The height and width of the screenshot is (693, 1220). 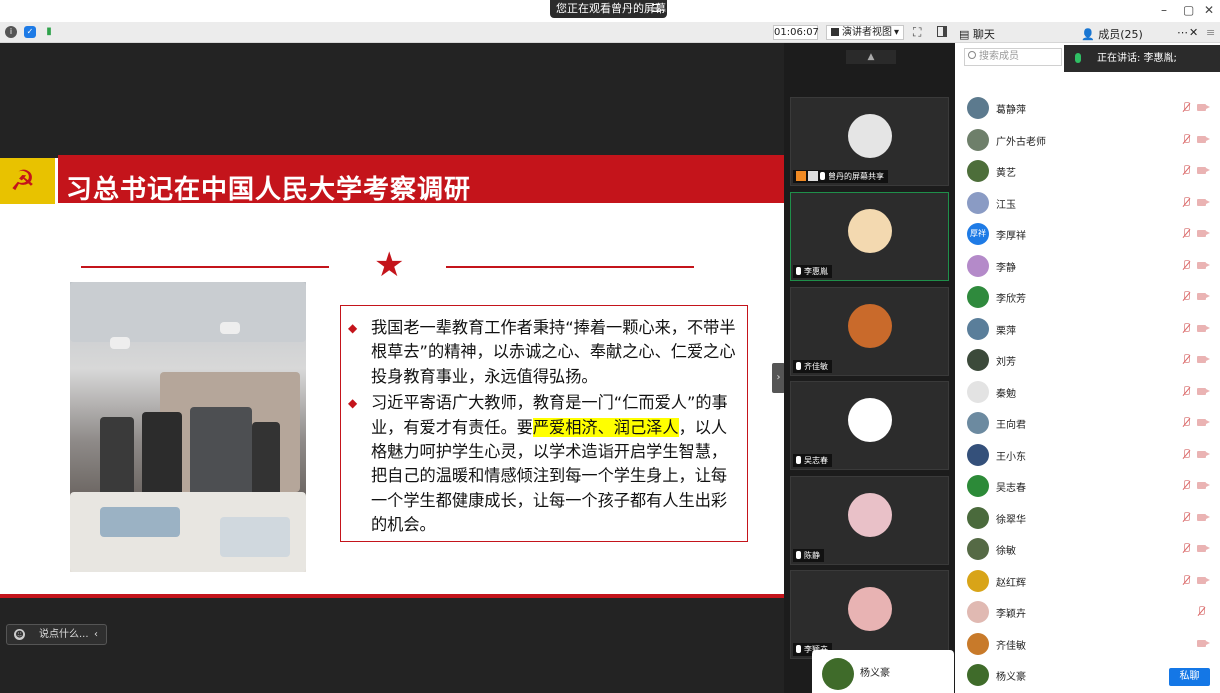 What do you see at coordinates (871, 57) in the screenshot?
I see `scroll-up-icon: ▲` at bounding box center [871, 57].